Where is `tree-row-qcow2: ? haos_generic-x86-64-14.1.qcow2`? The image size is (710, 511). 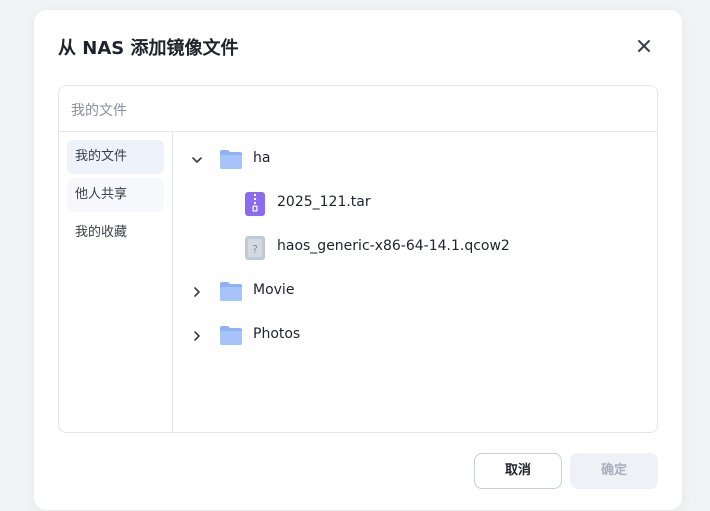 tree-row-qcow2: ? haos_generic-x86-64-14.1.qcow2 is located at coordinates (415, 248).